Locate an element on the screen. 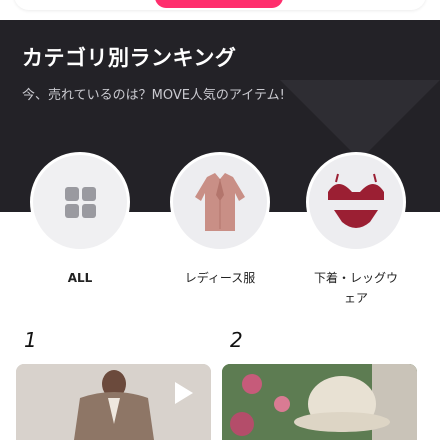 The width and height of the screenshot is (440, 440). category-ladies: レディース服 is located at coordinates (220, 220).